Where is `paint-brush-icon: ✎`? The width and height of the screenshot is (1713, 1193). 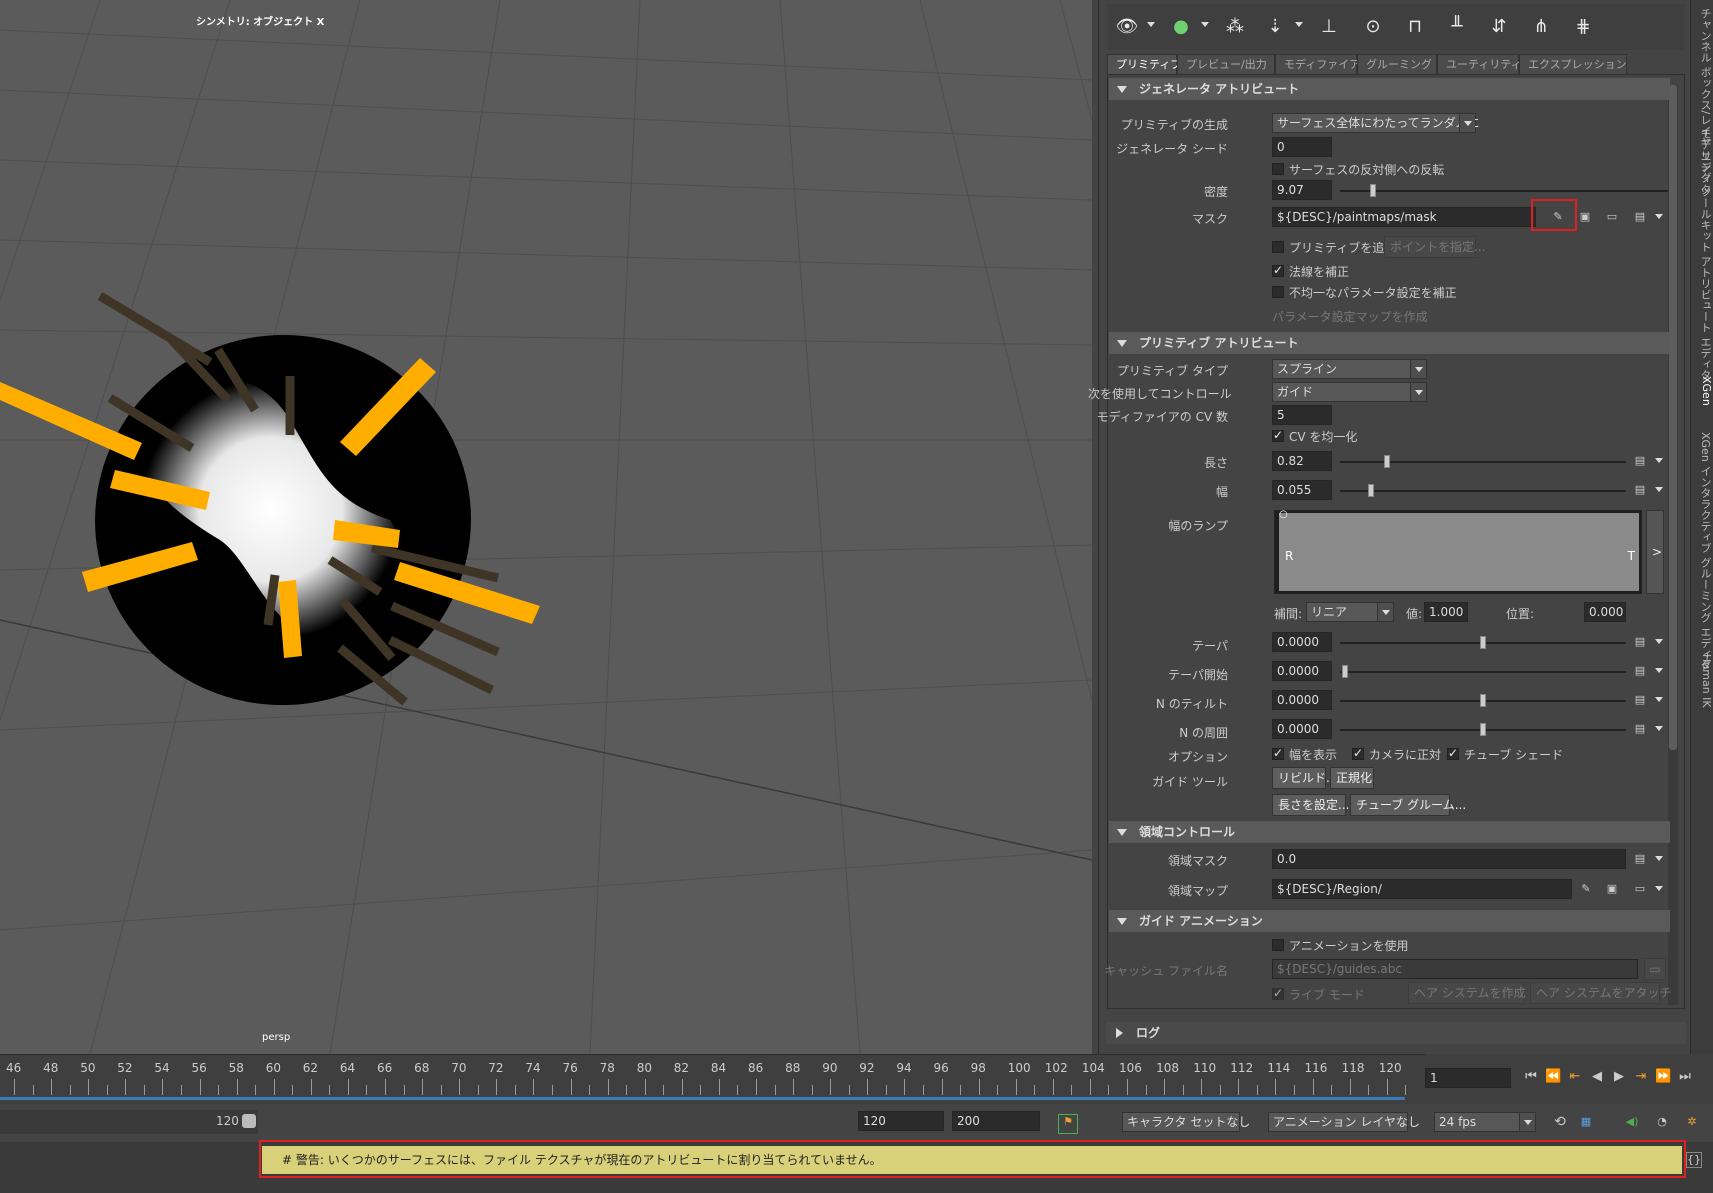
paint-brush-icon: ✎ is located at coordinates (1586, 889).